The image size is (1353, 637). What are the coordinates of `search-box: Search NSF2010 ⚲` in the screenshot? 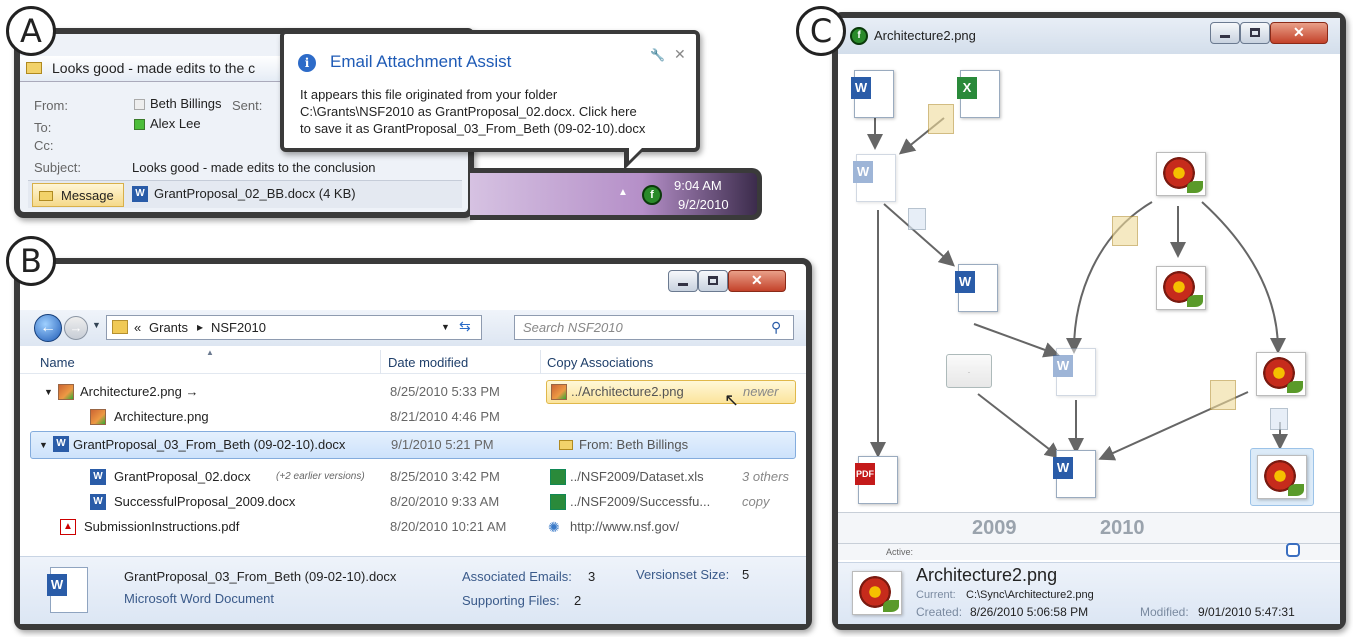 It's located at (654, 327).